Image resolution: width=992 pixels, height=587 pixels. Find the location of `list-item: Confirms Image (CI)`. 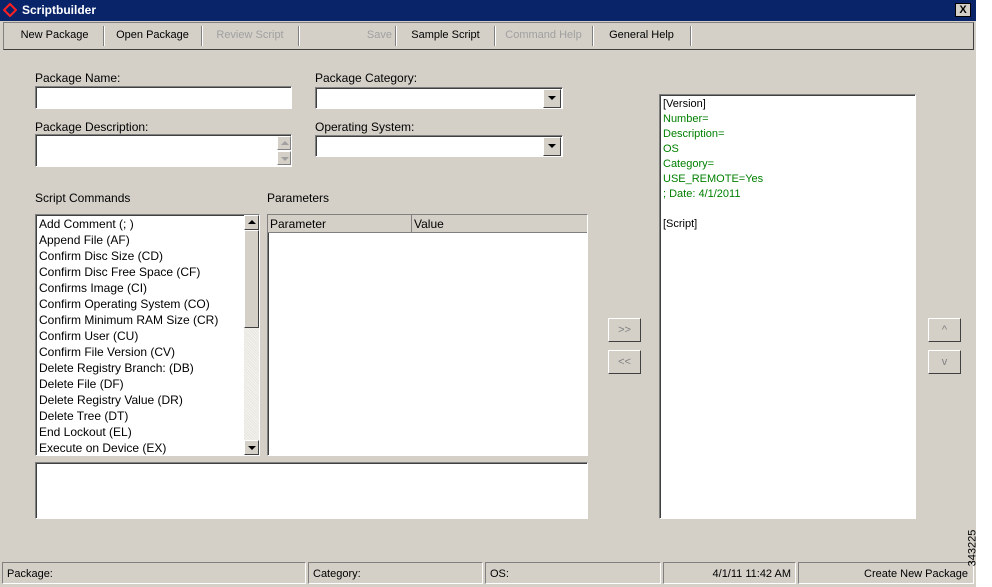

list-item: Confirms Image (CI) is located at coordinates (139, 288).